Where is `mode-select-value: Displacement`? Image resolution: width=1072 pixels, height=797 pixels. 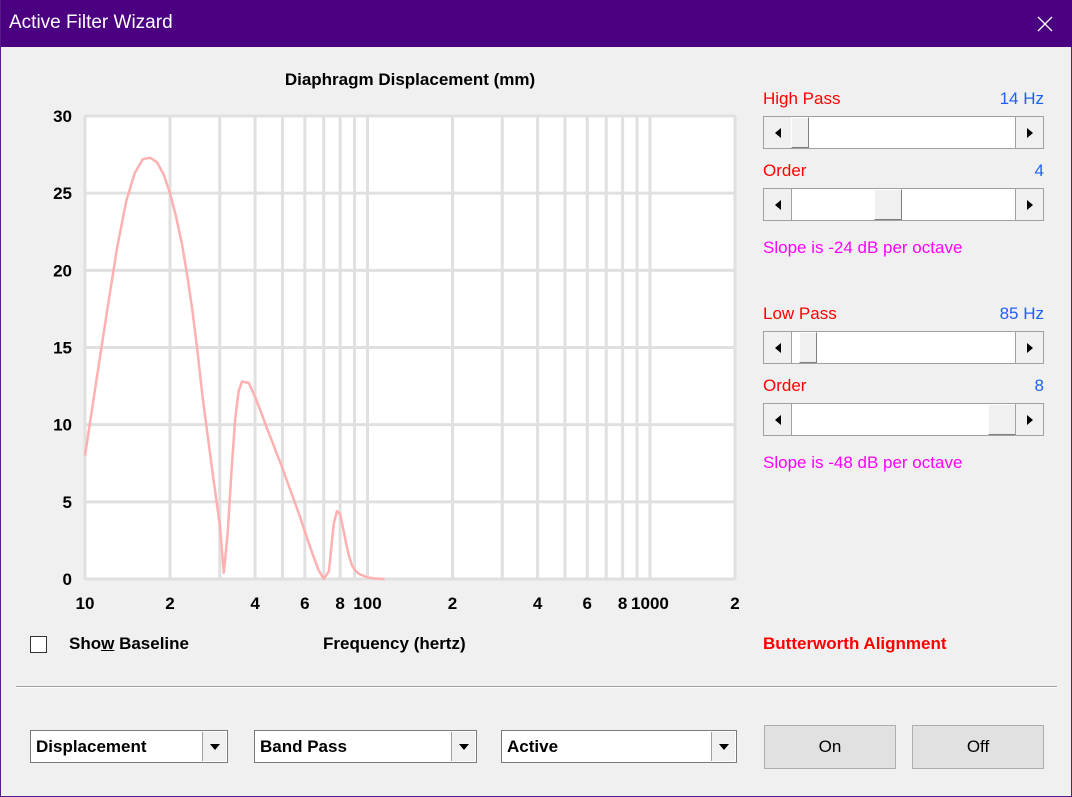
mode-select-value: Displacement is located at coordinates (91, 746).